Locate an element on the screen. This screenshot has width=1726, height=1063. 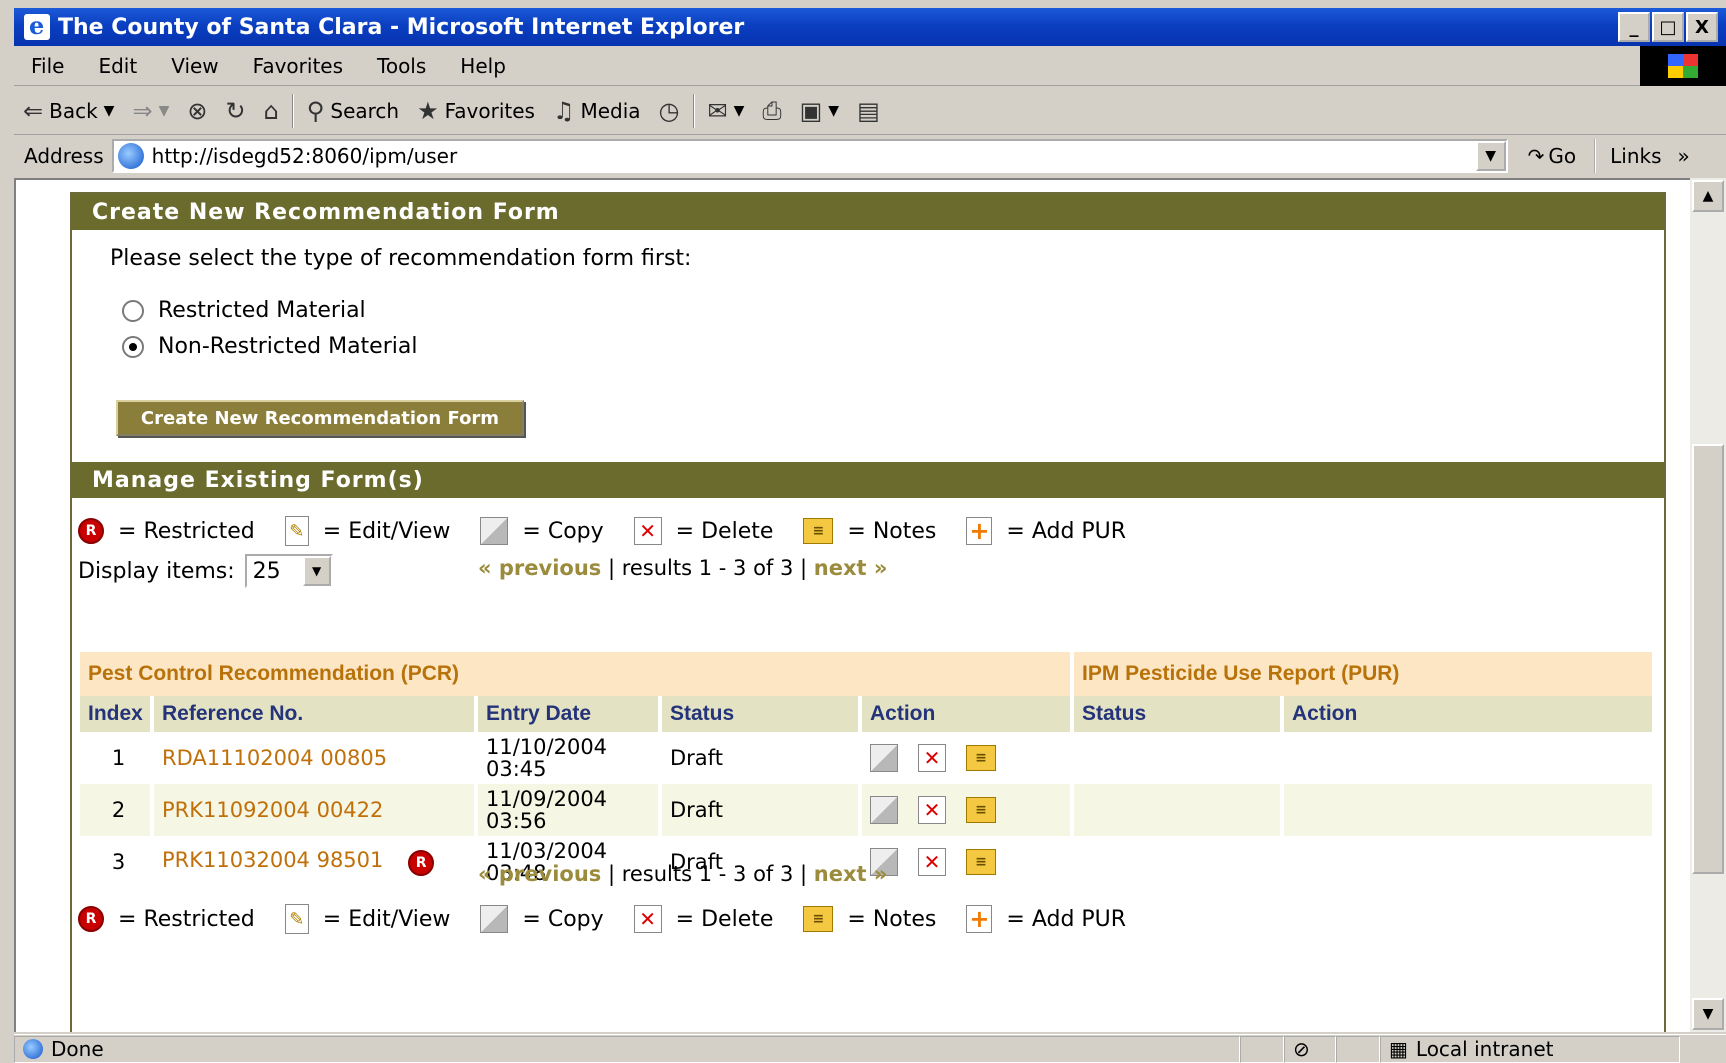
col-action: Action is located at coordinates (966, 714).